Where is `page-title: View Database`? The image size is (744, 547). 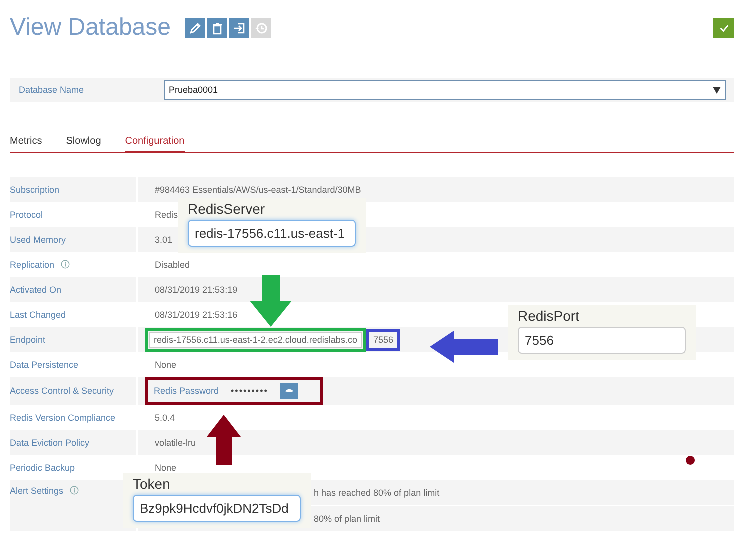
page-title: View Database is located at coordinates (90, 28).